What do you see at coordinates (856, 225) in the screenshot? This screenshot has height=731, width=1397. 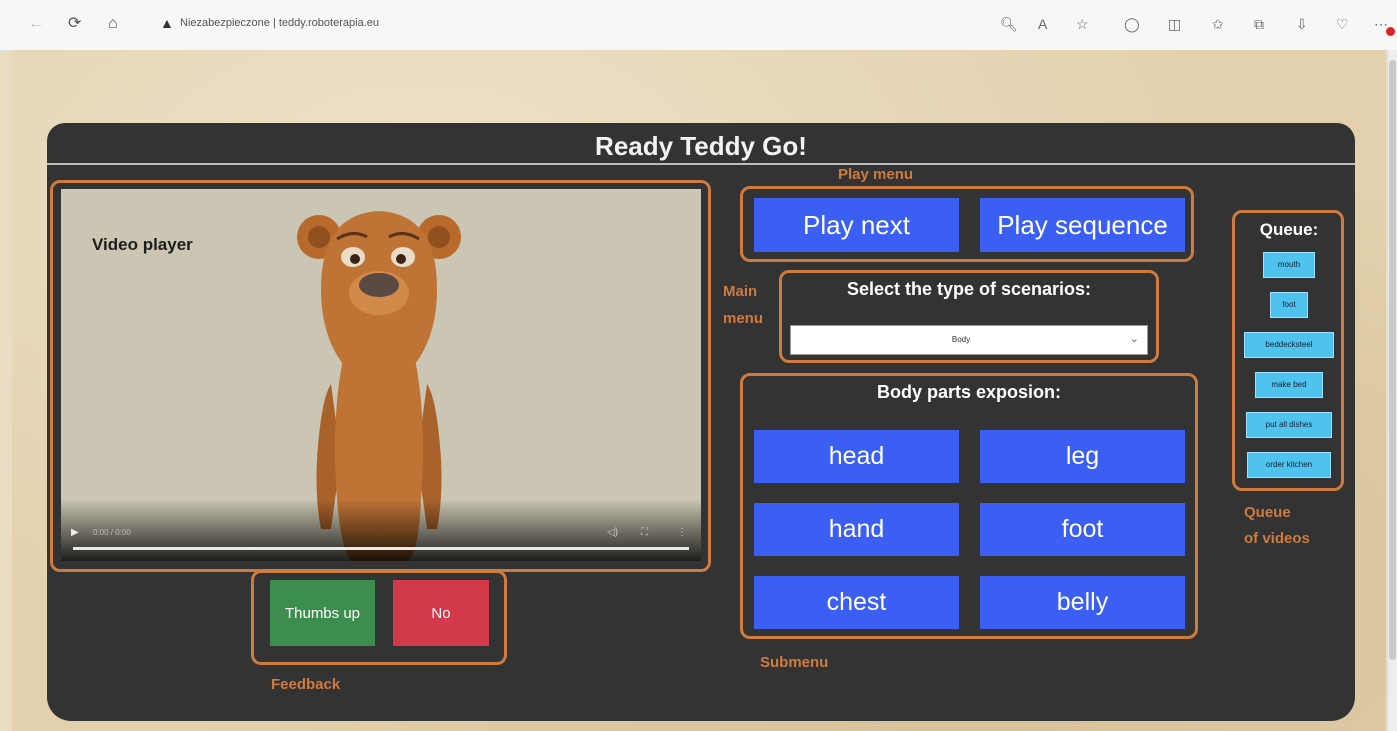 I see `play-next-button: Play next` at bounding box center [856, 225].